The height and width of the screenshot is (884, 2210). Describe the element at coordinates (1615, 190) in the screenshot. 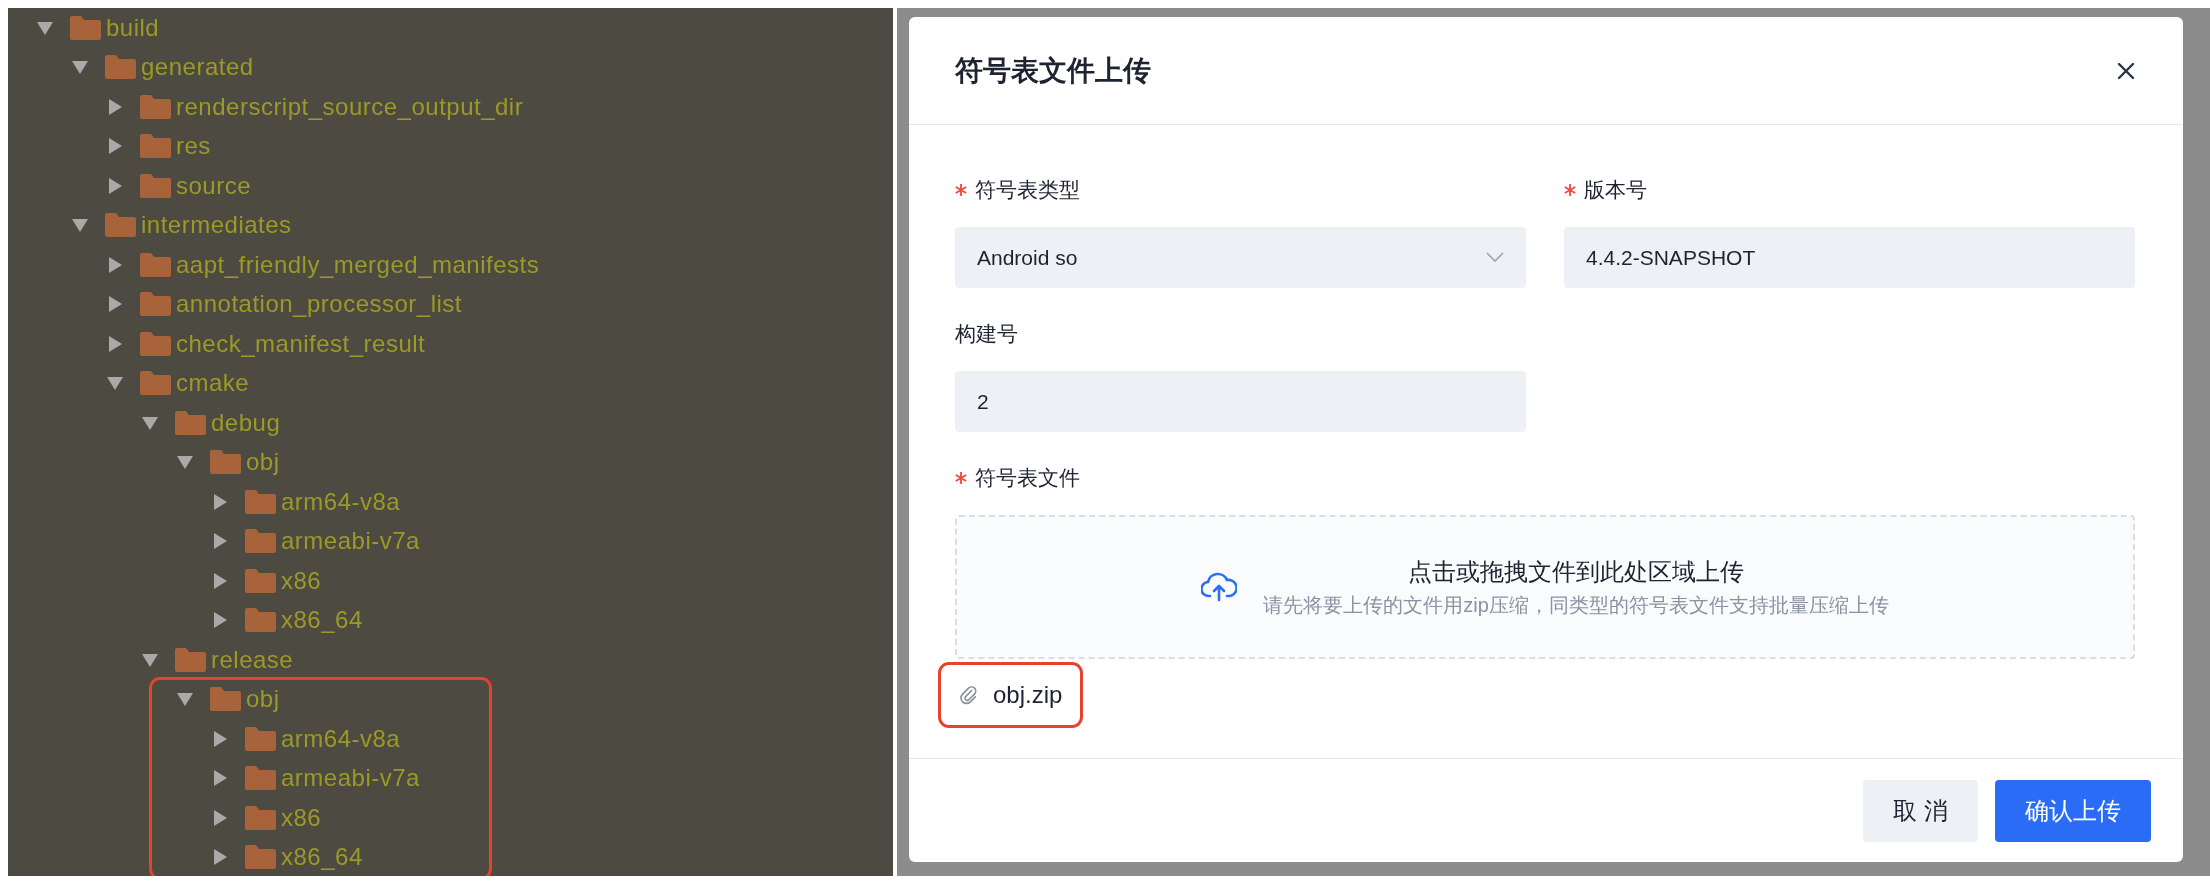

I see `field-label: 版本号` at that location.